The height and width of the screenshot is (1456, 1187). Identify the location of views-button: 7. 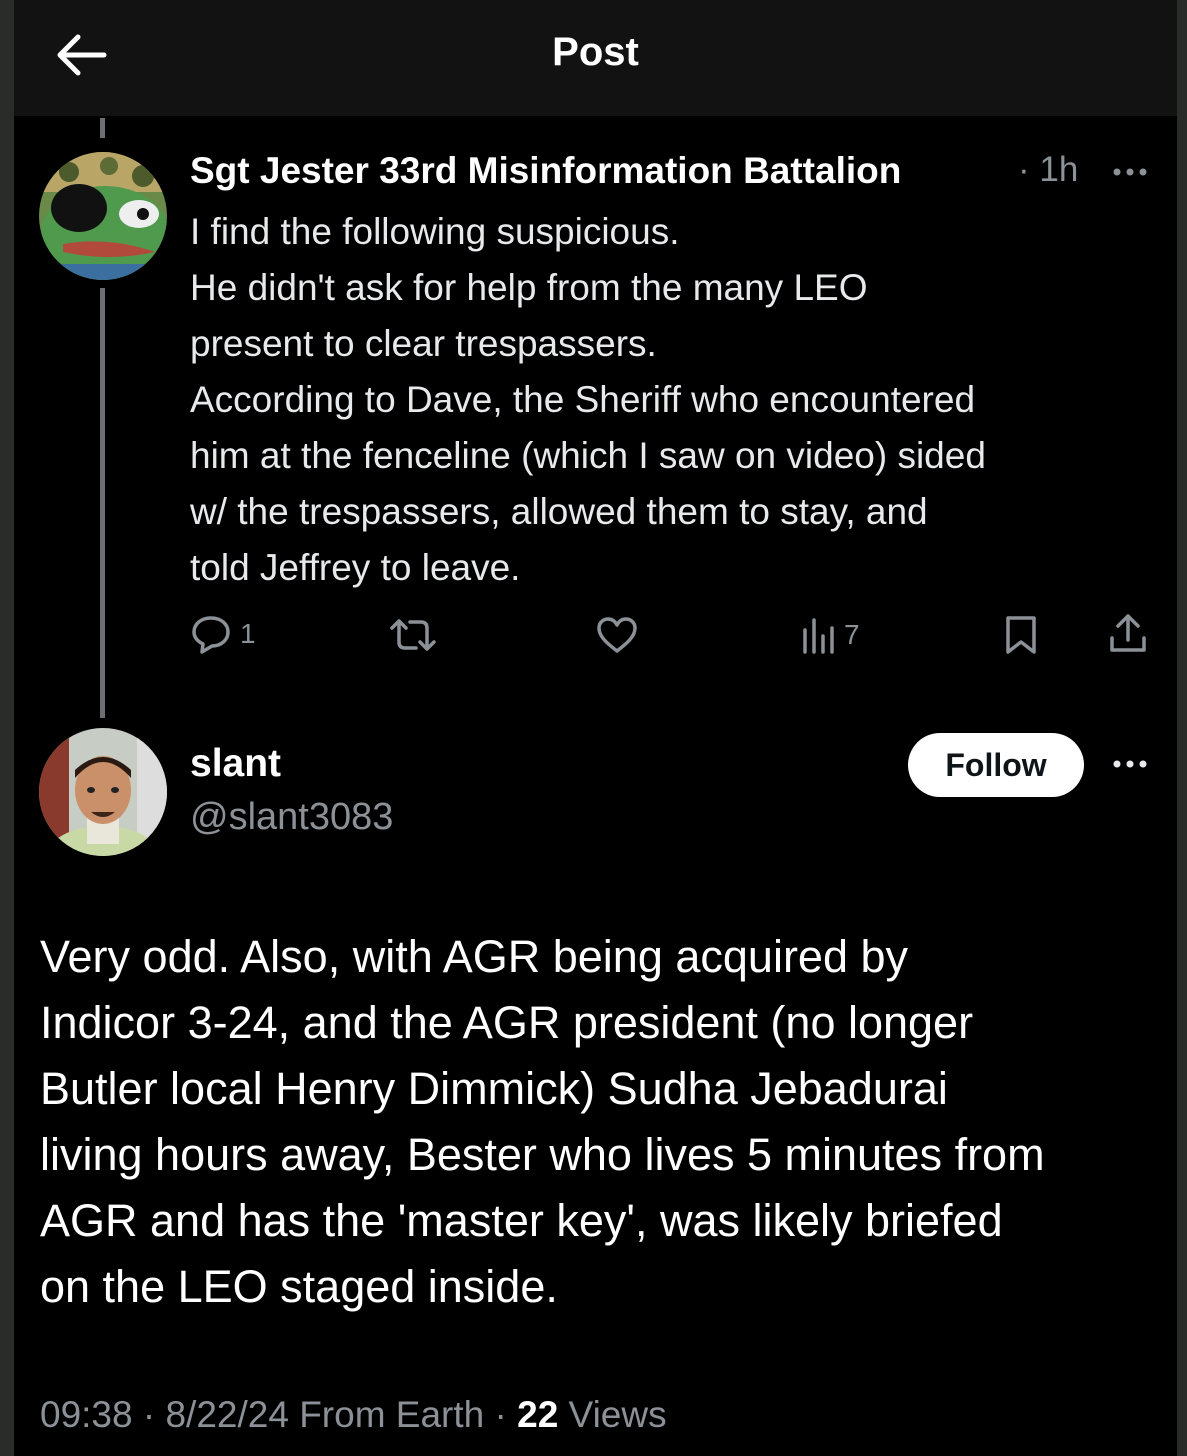
(830, 635).